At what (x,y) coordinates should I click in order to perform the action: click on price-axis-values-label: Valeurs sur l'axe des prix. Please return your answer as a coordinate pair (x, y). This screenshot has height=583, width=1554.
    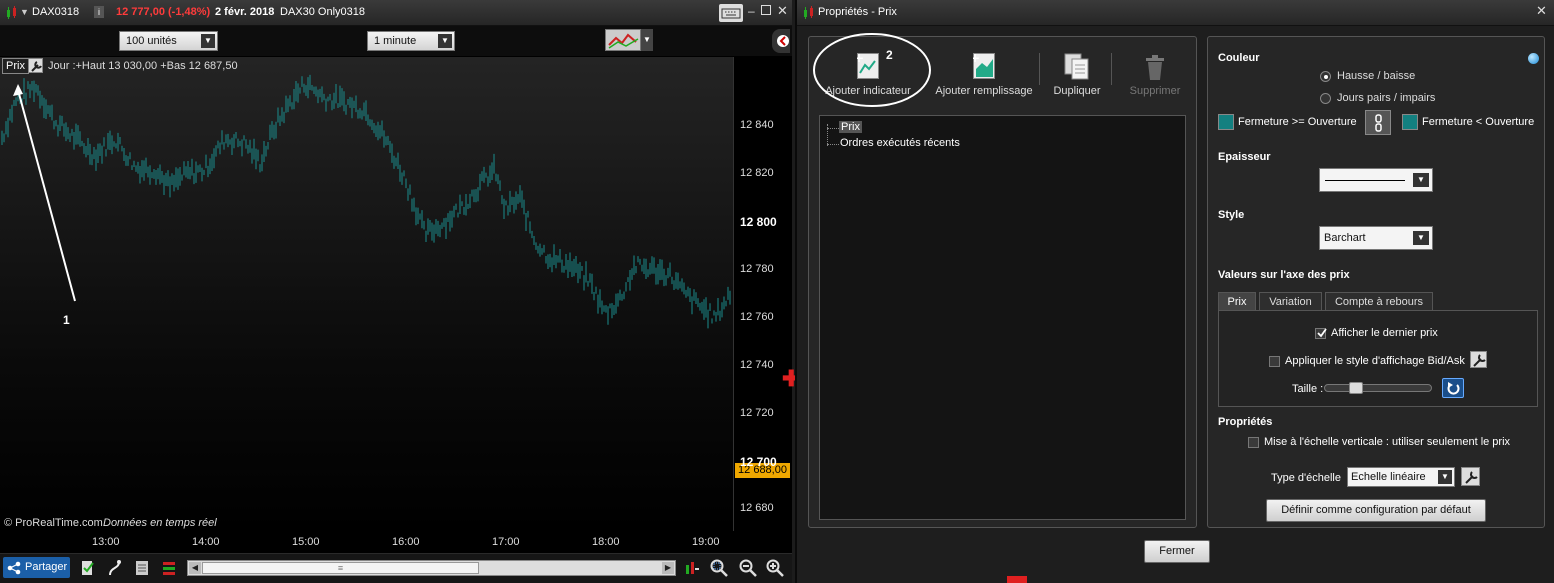
    Looking at the image, I should click on (1284, 275).